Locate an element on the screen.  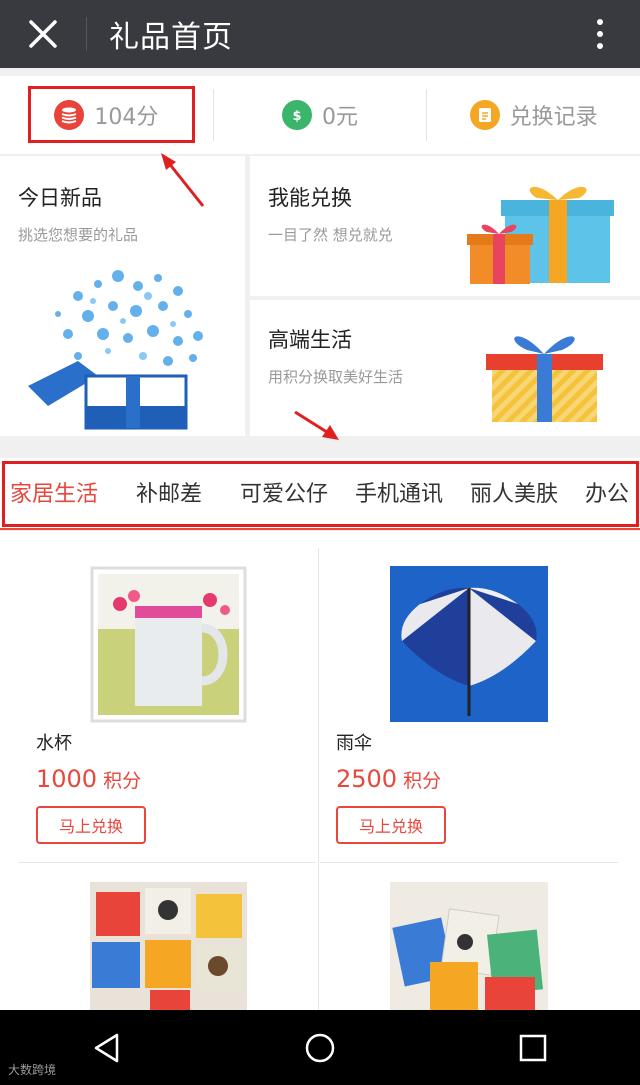
recents-button is located at coordinates (533, 1048).